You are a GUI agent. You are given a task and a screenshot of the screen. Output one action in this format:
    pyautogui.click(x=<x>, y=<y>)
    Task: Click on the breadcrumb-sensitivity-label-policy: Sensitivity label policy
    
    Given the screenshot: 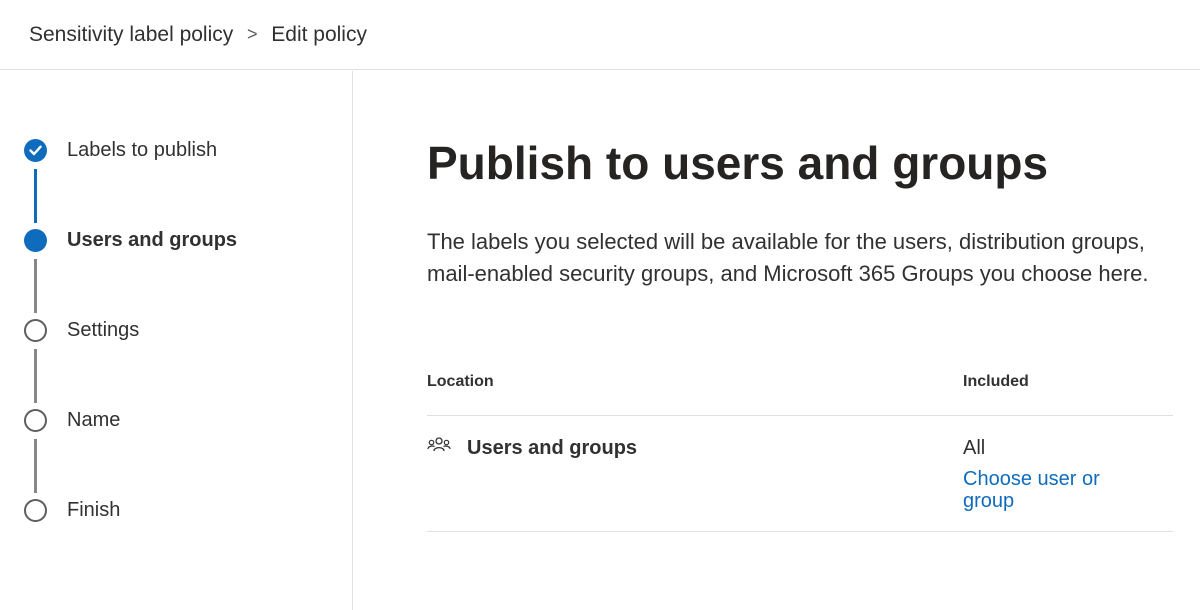 What is the action you would take?
    pyautogui.click(x=131, y=34)
    